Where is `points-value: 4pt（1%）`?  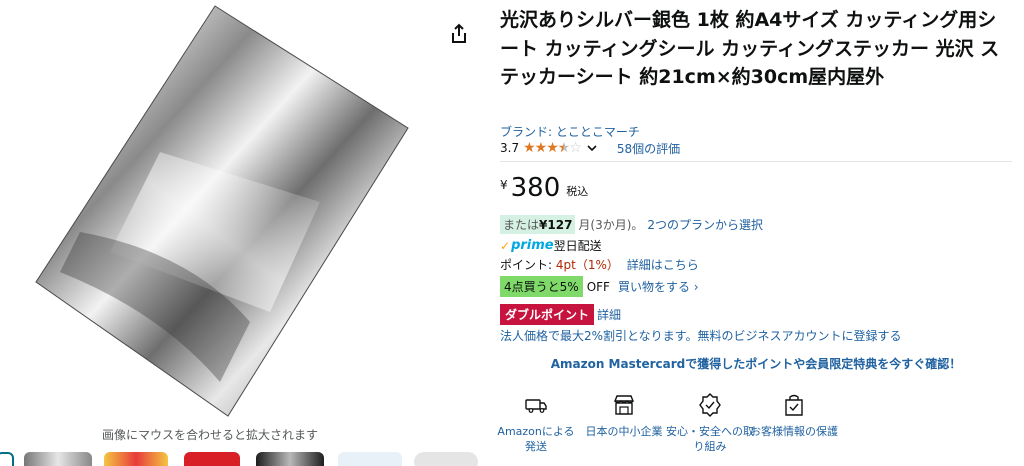
points-value: 4pt（1%） is located at coordinates (587, 265).